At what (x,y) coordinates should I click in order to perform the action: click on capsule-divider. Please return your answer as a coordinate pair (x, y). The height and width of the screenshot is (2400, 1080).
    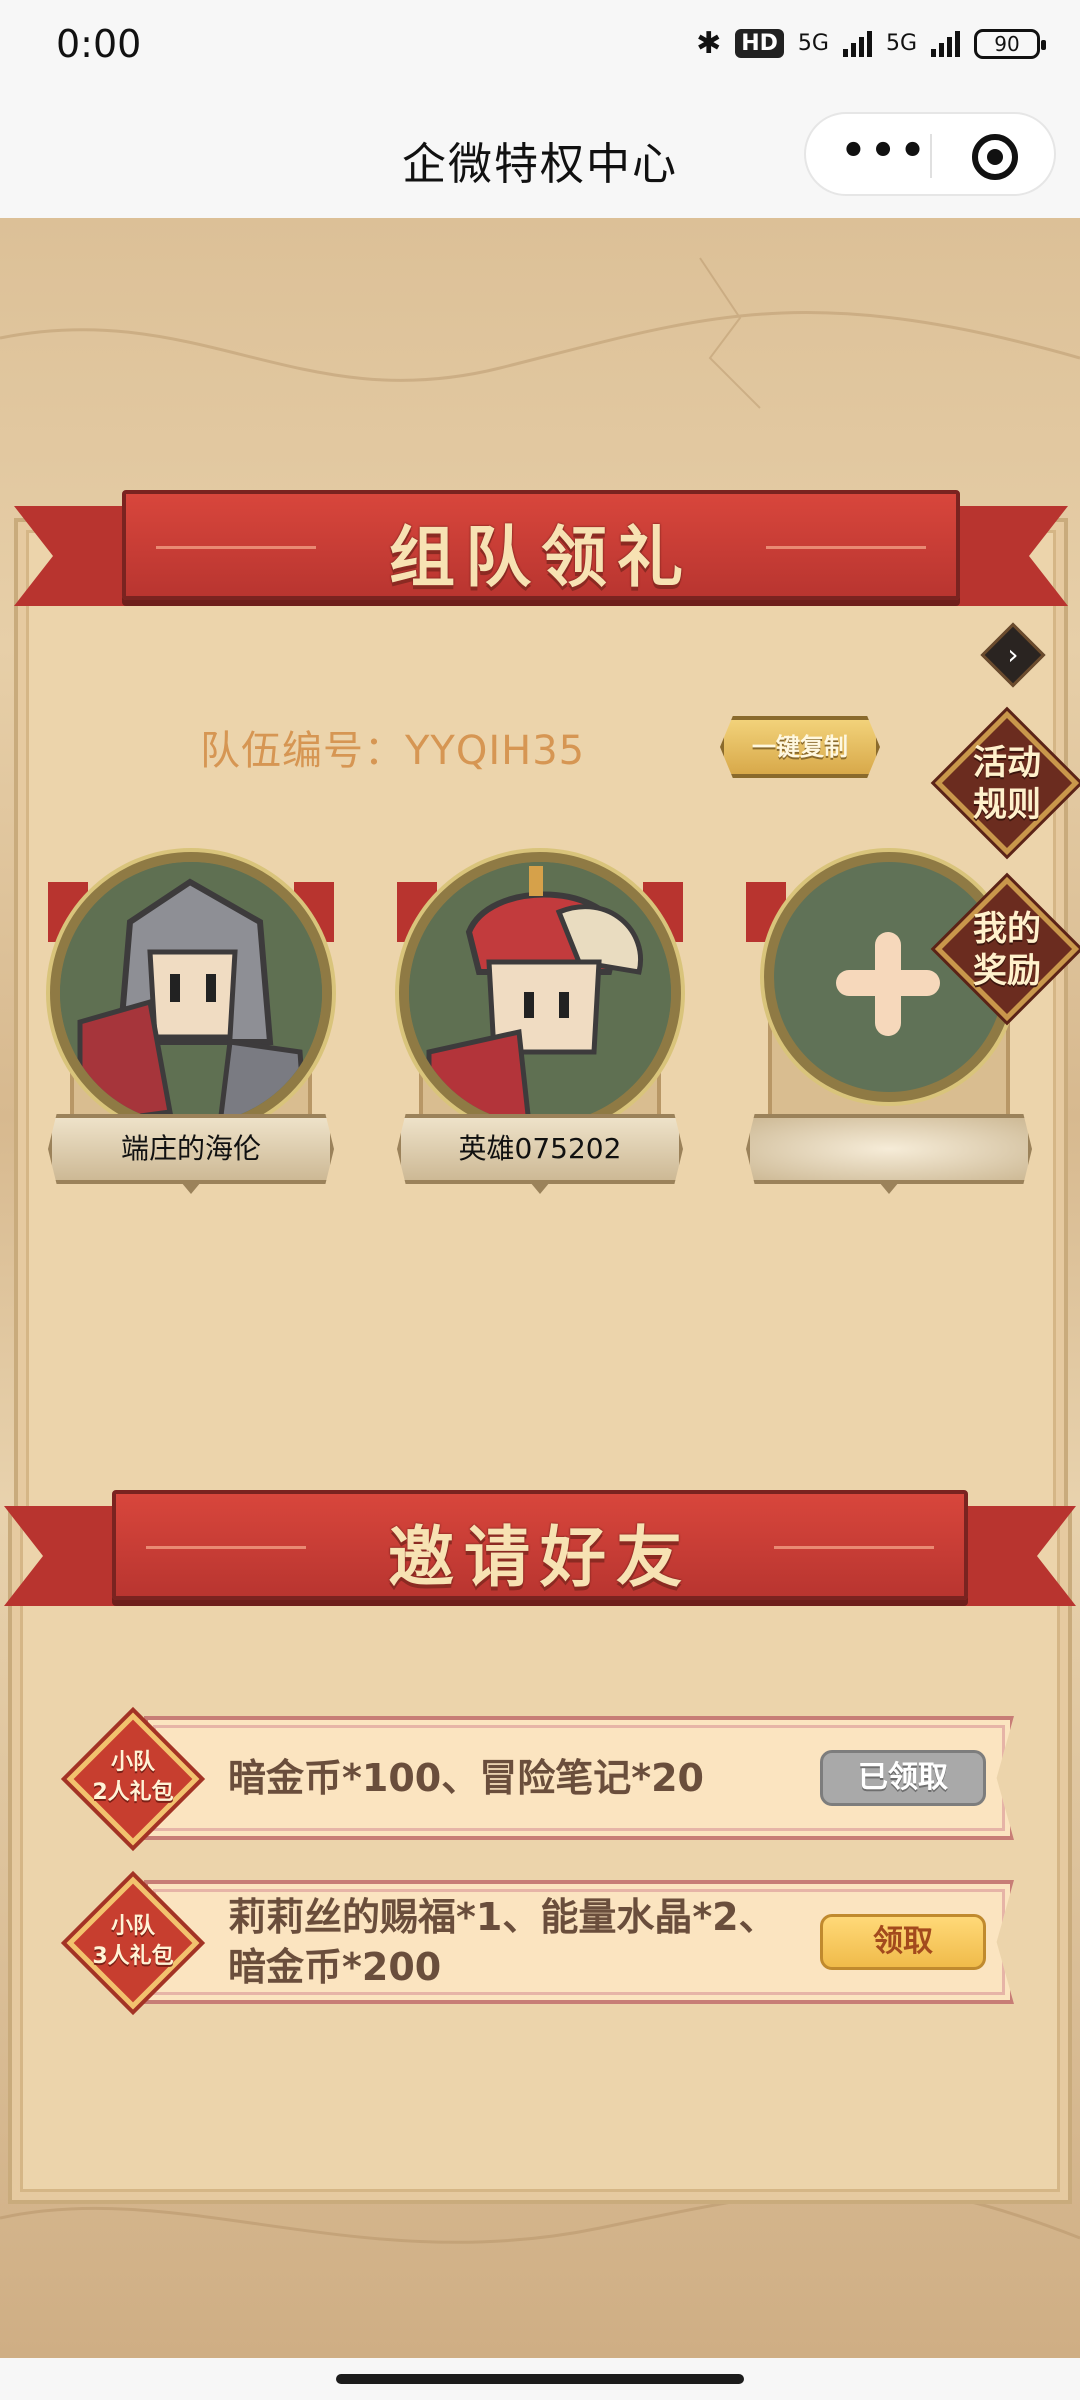
    Looking at the image, I should click on (931, 156).